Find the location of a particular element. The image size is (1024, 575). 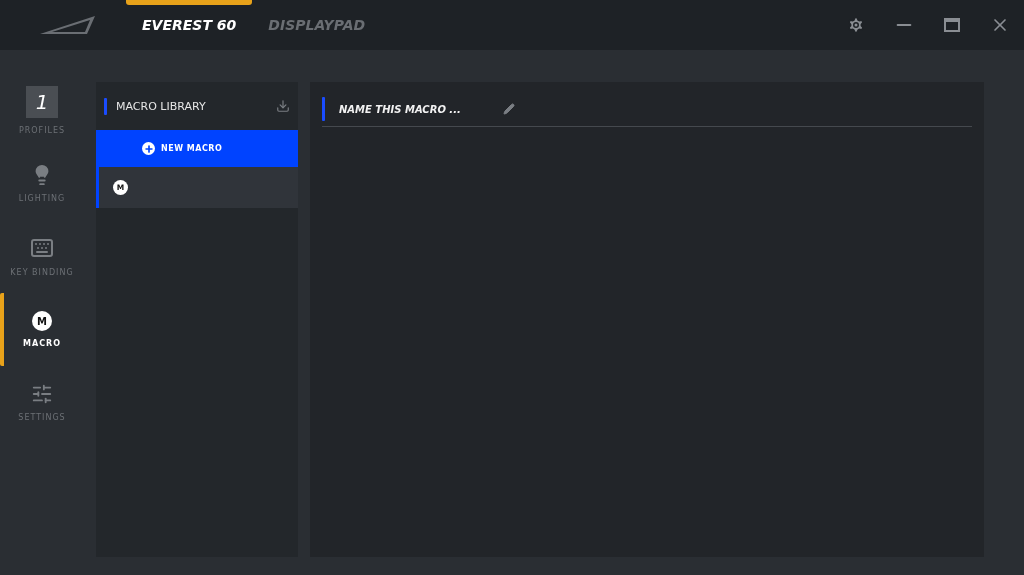

macro-icon: M is located at coordinates (42, 321).